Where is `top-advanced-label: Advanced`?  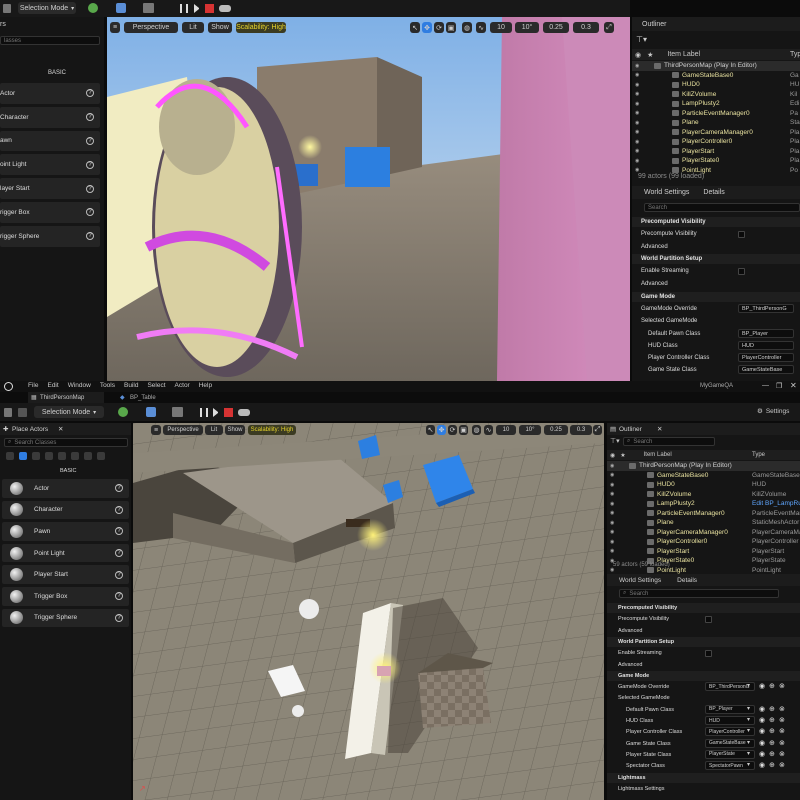
top-advanced-label: Advanced is located at coordinates (654, 247).